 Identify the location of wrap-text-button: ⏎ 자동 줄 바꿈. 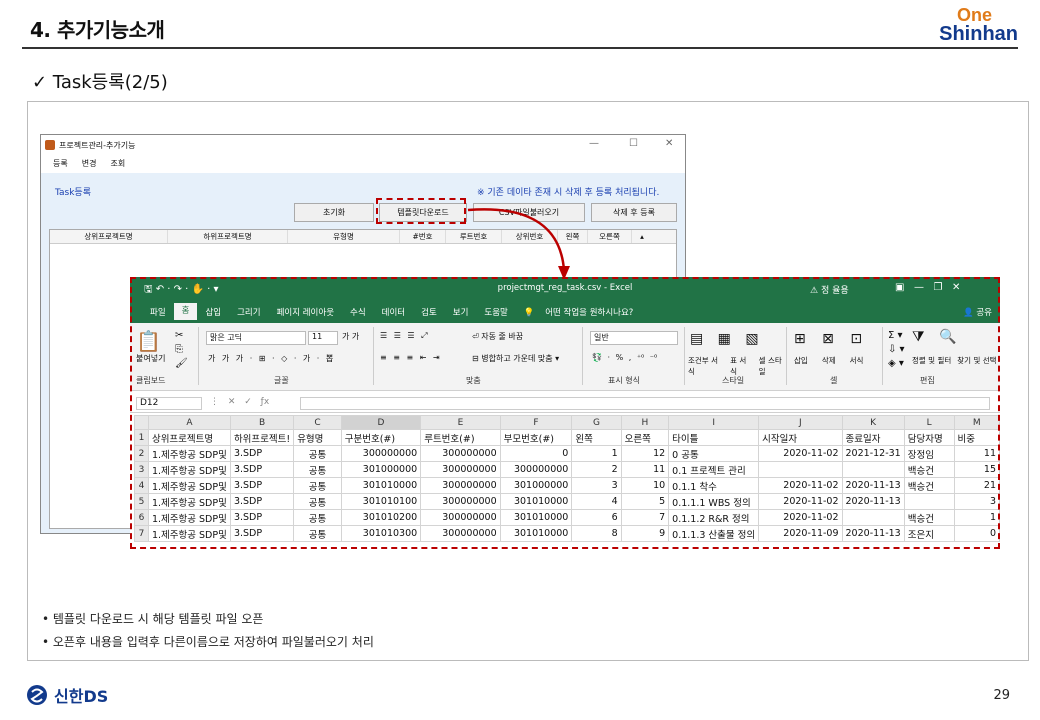
(497, 336).